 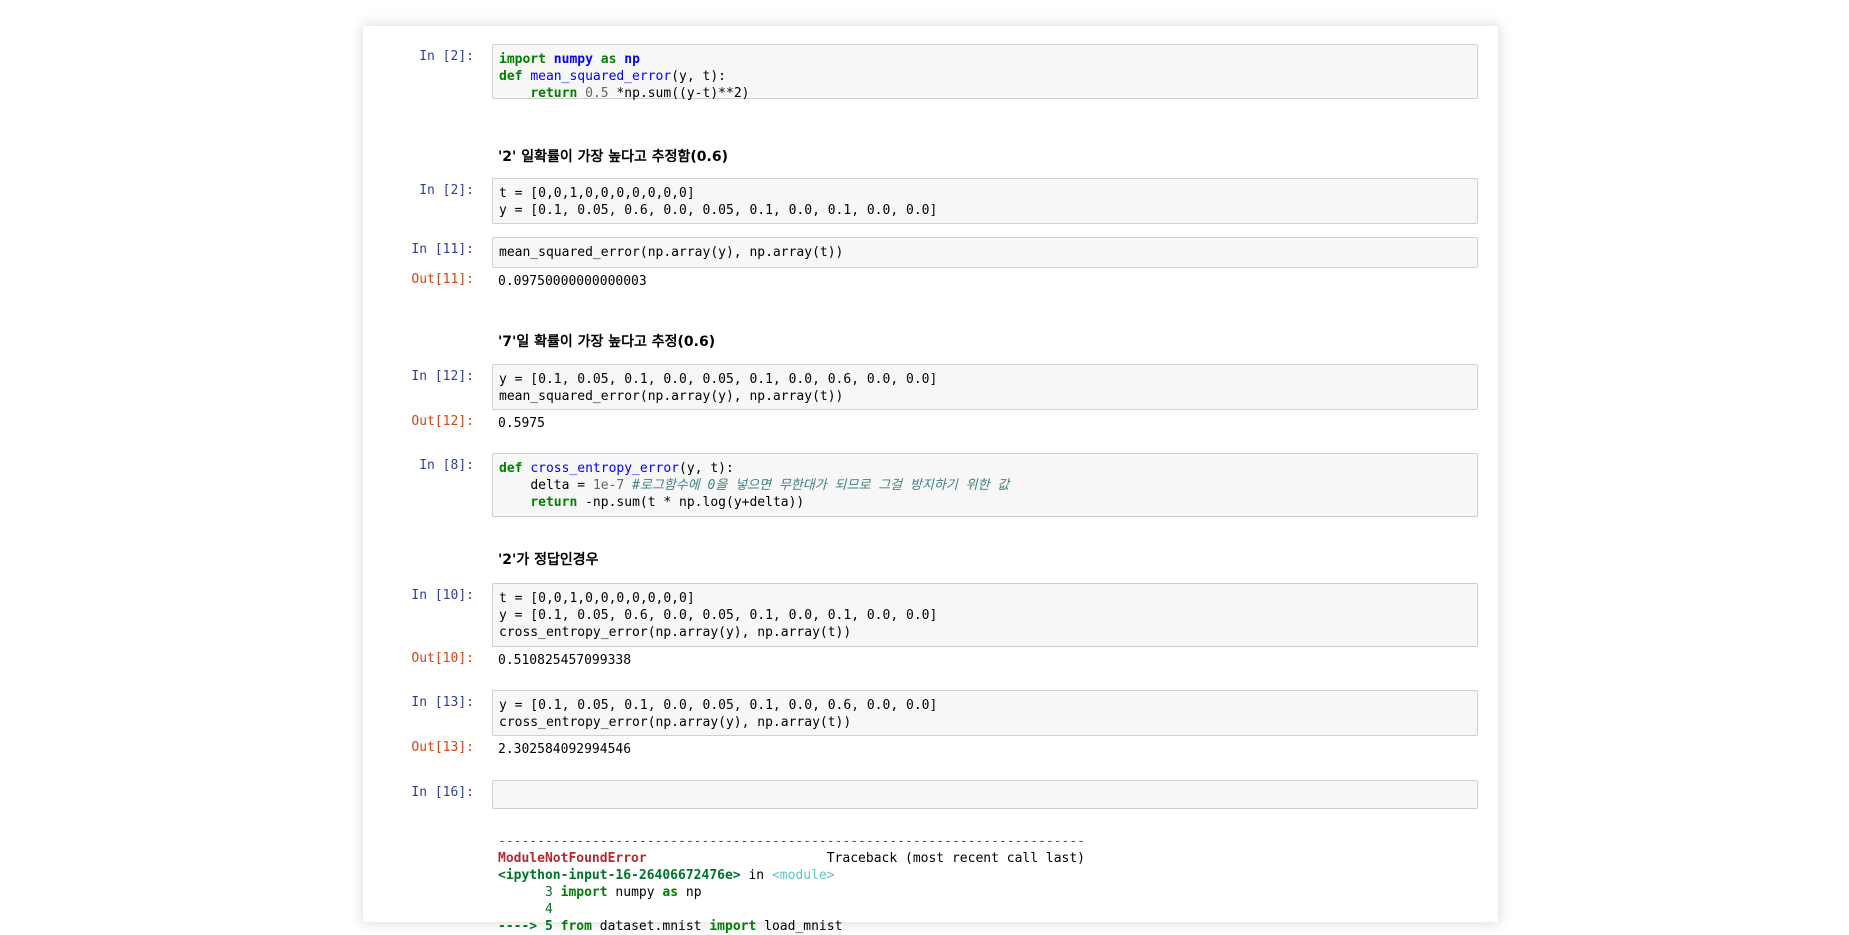 I want to click on code-token: dataset.mnist, so click(x=650, y=926).